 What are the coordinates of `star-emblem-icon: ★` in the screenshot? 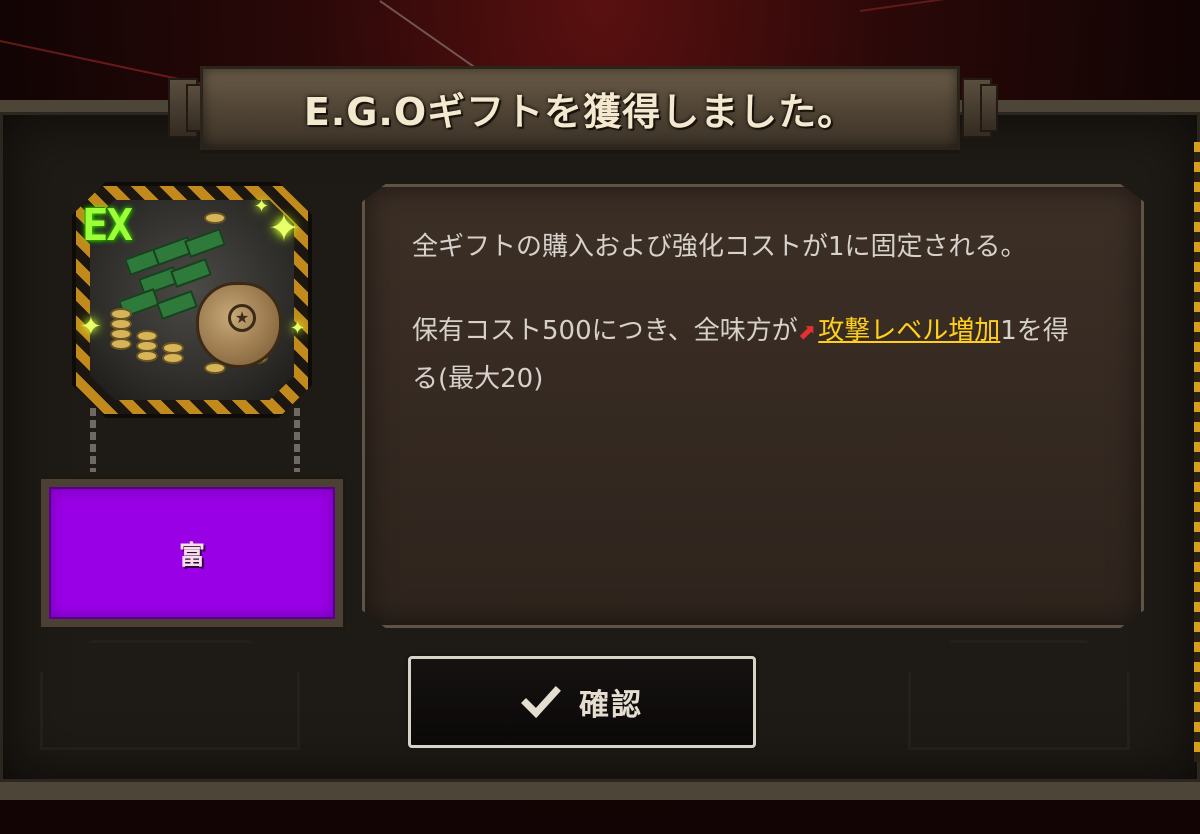 It's located at (242, 318).